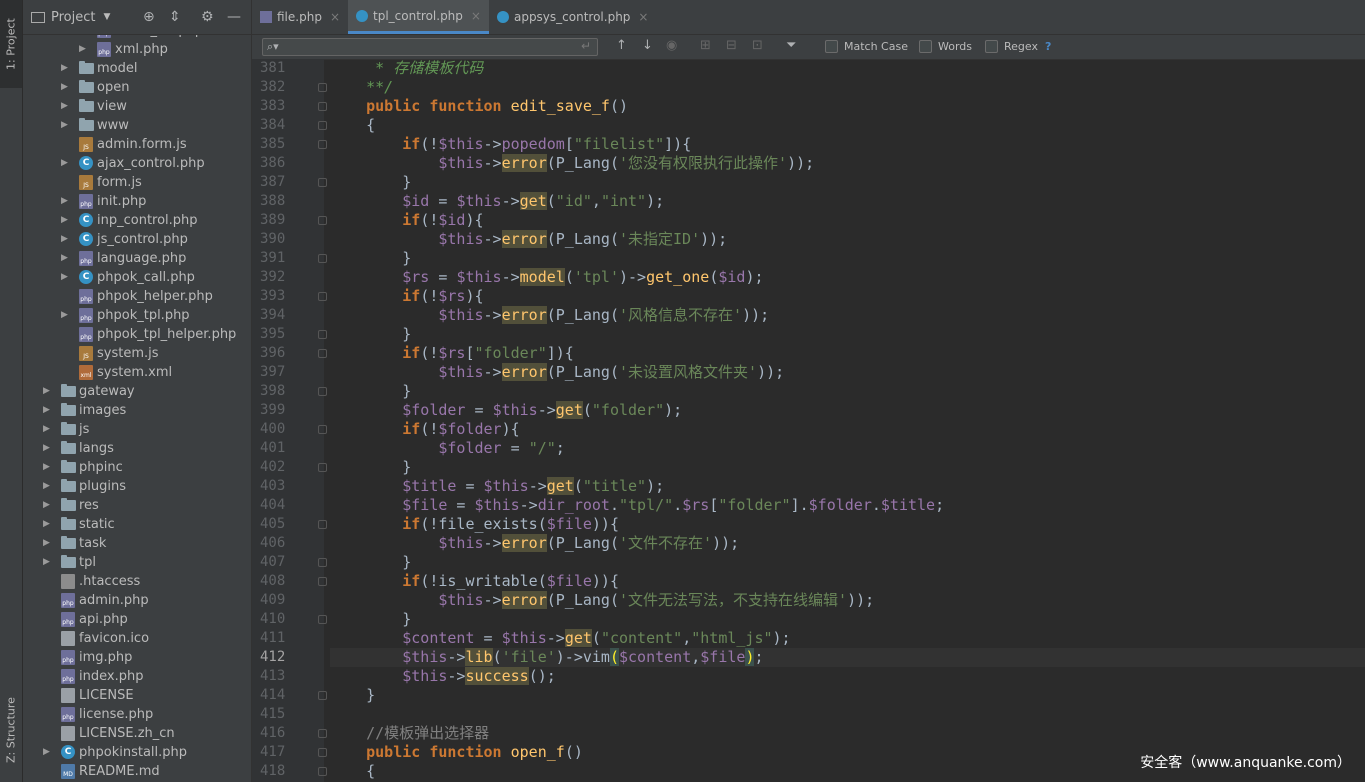  I want to click on select-all-occurrences-icon: ◉, so click(671, 45).